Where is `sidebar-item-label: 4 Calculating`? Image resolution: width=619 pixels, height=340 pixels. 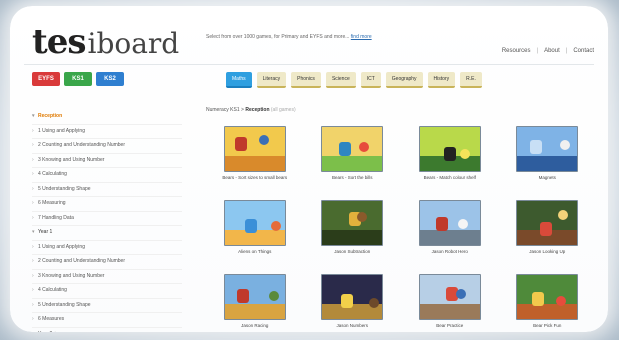
sidebar-item-label: 4 Calculating is located at coordinates (52, 174).